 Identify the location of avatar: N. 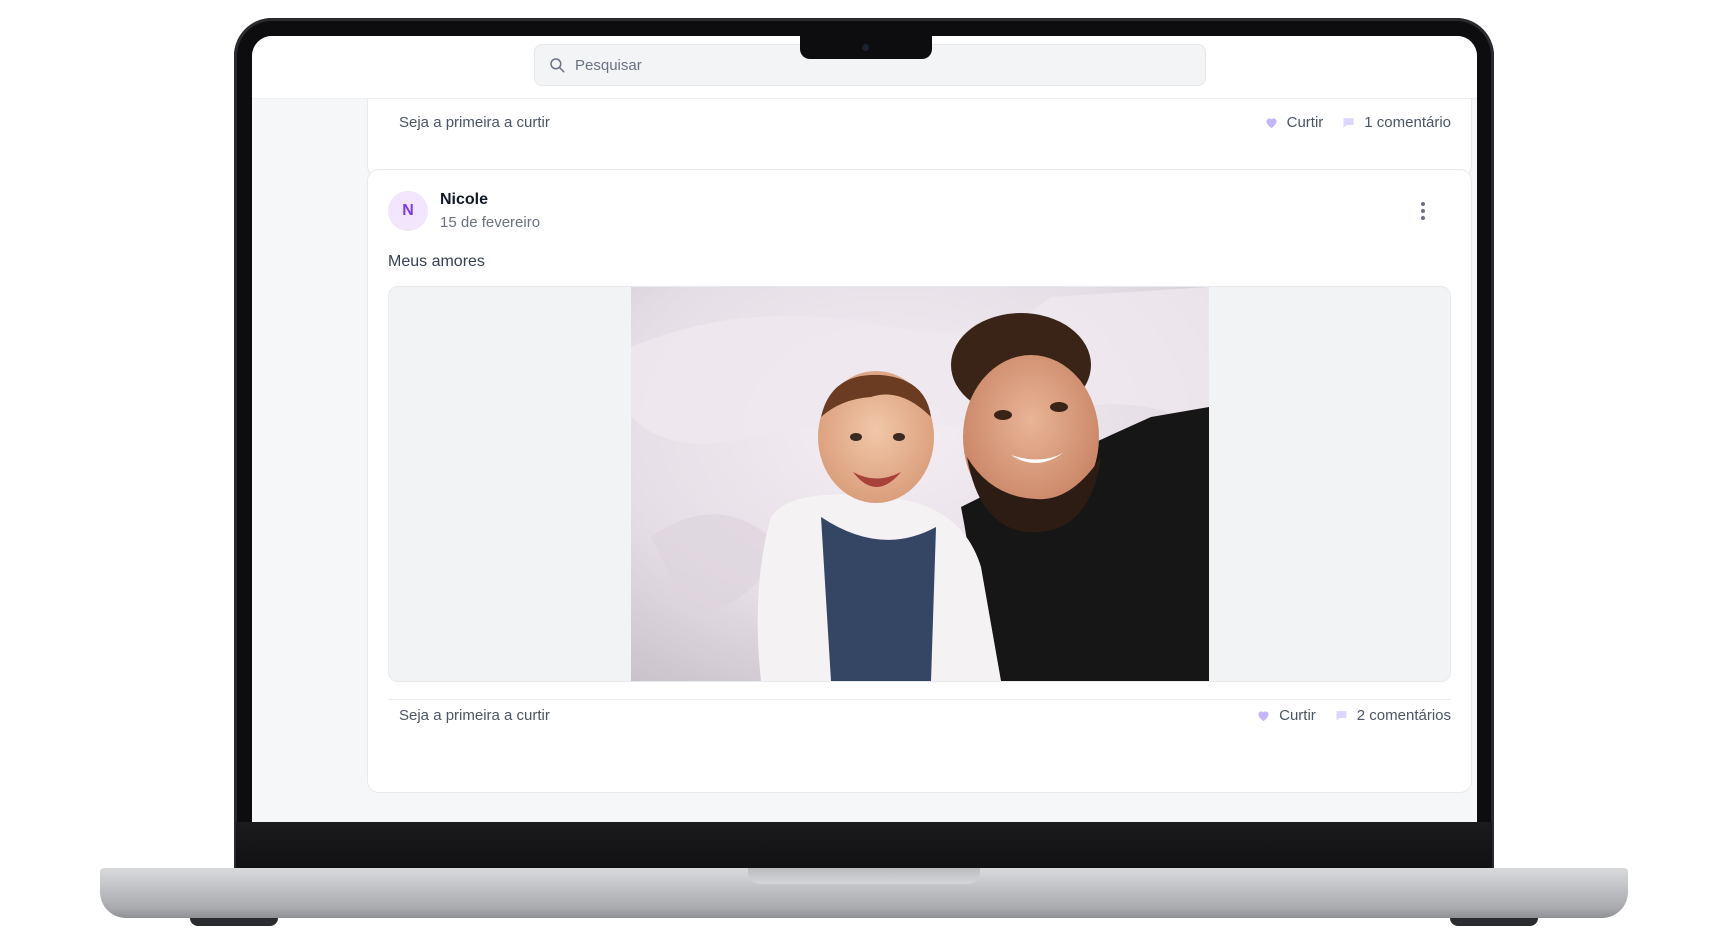
(408, 211).